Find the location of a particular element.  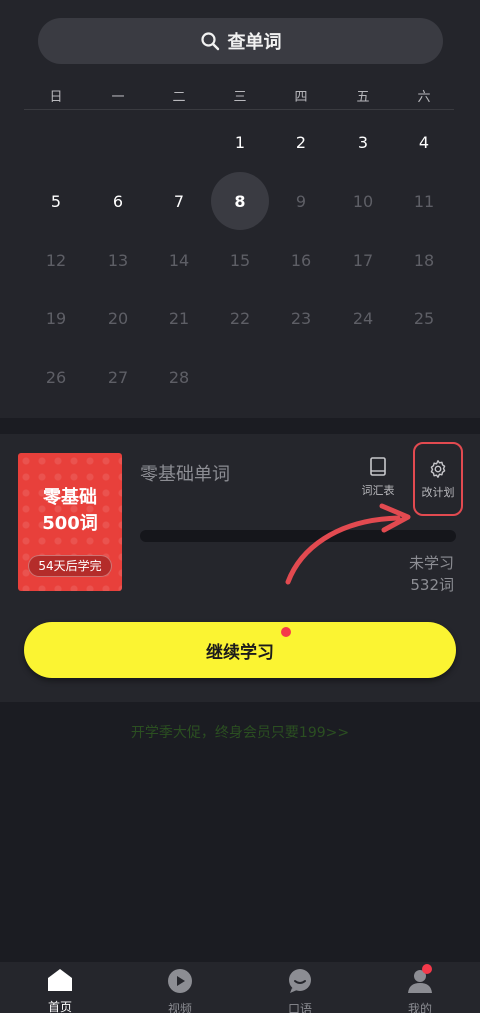

tab-home-label: 首页 is located at coordinates (59, 1006).